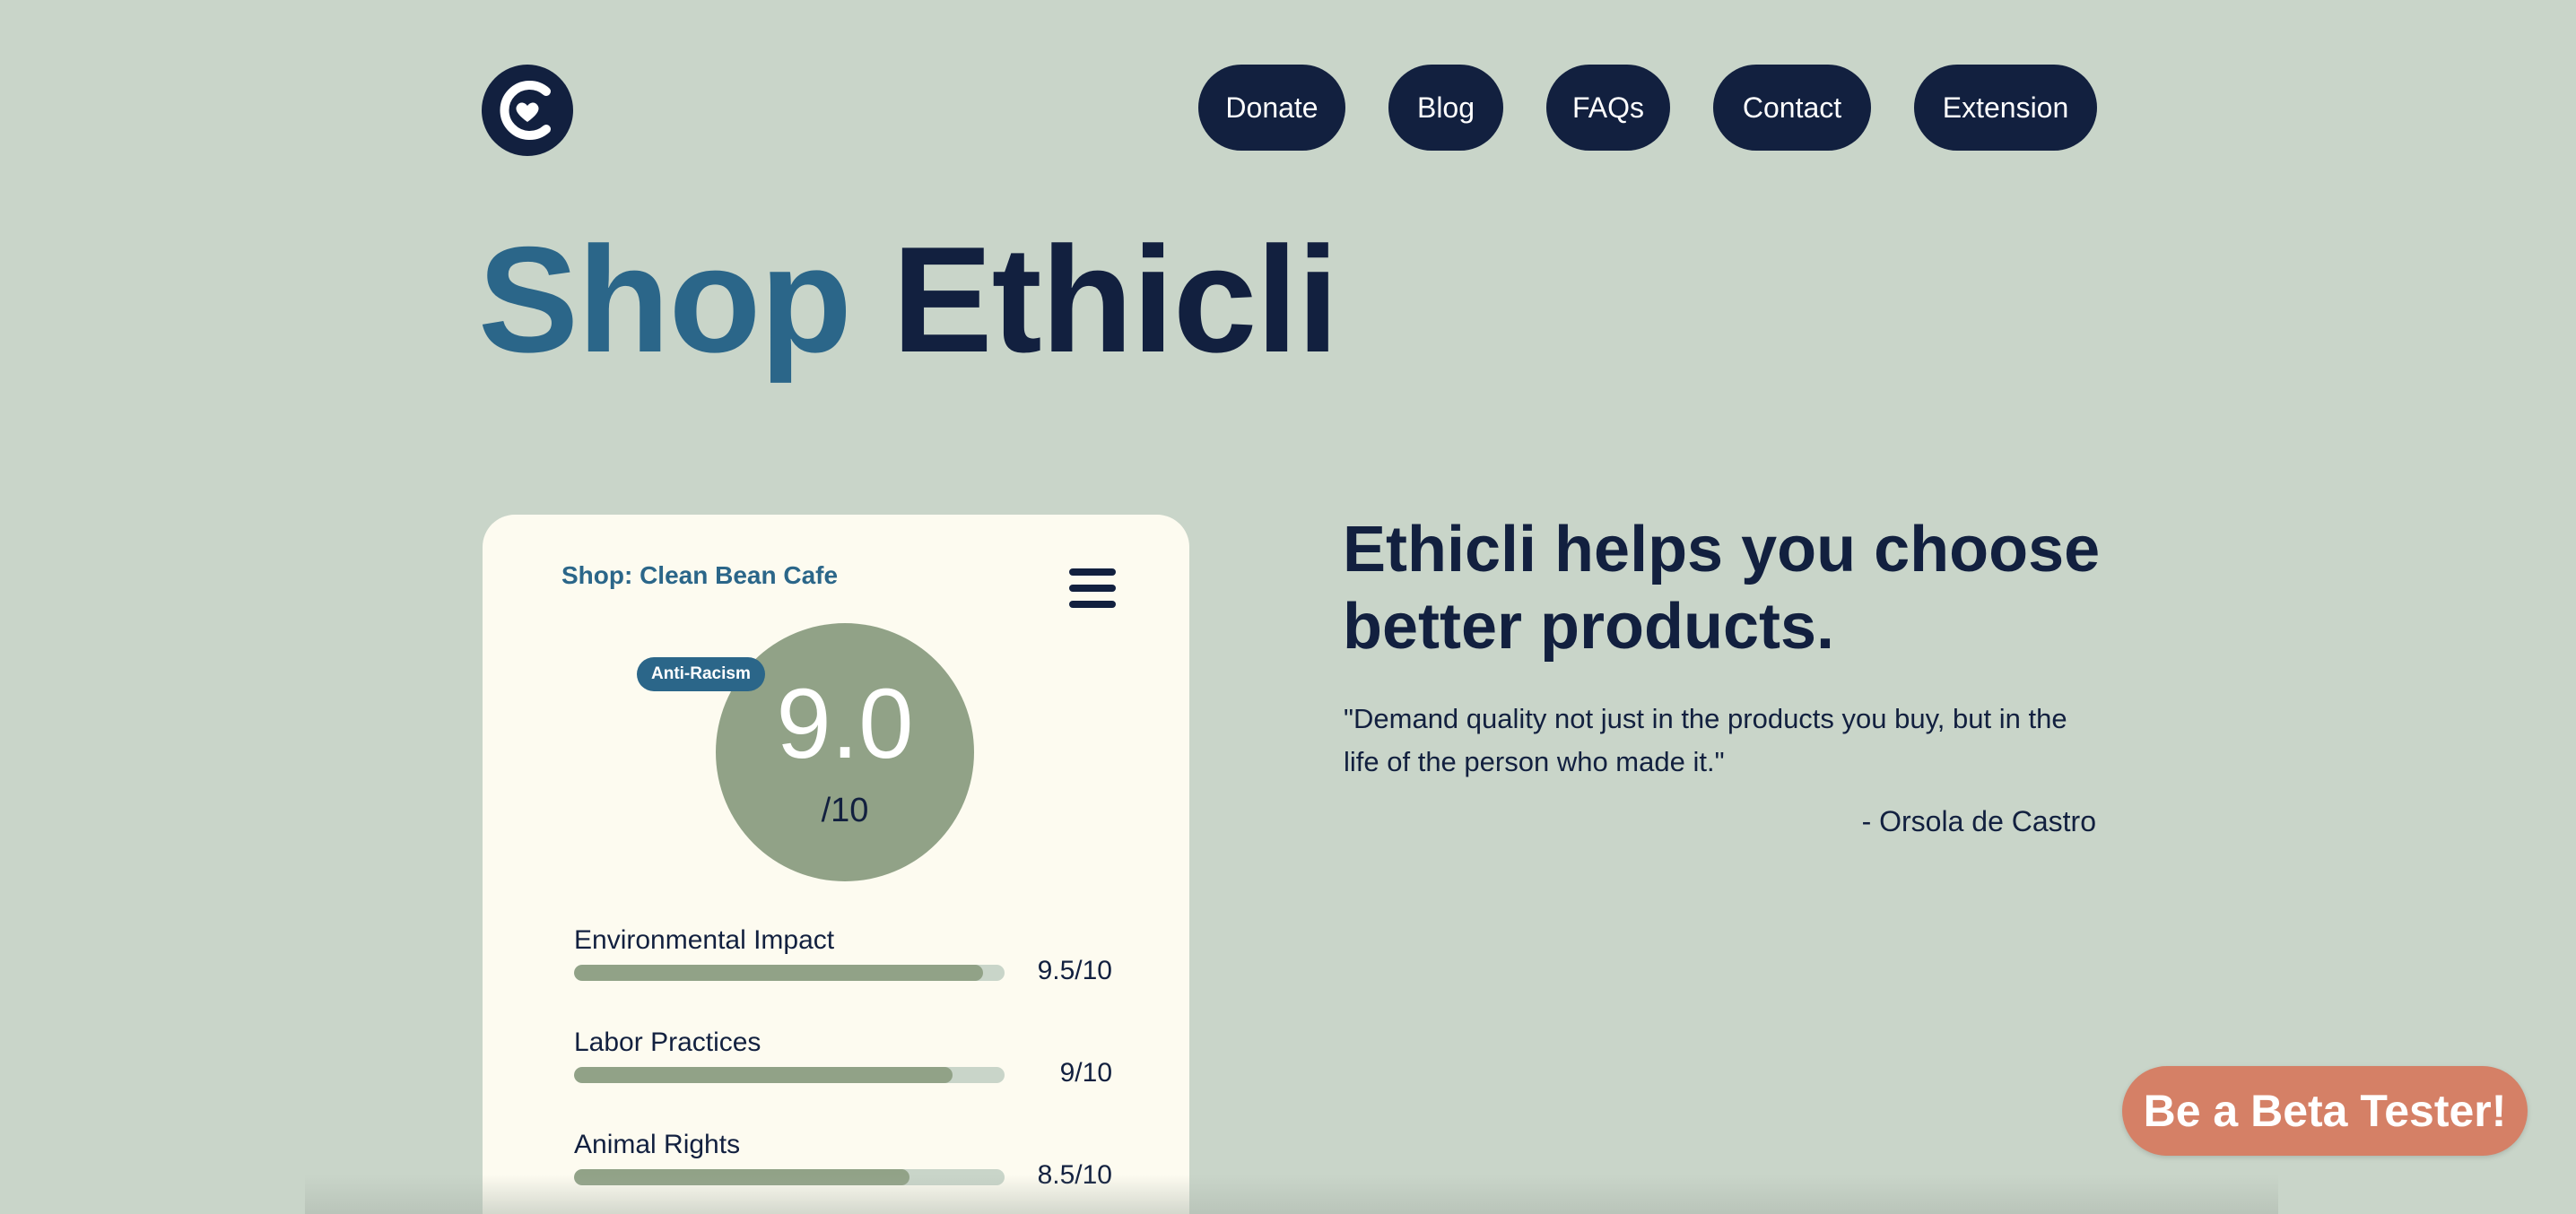  Describe the element at coordinates (1085, 1073) in the screenshot. I see `metric-score: 9/10` at that location.